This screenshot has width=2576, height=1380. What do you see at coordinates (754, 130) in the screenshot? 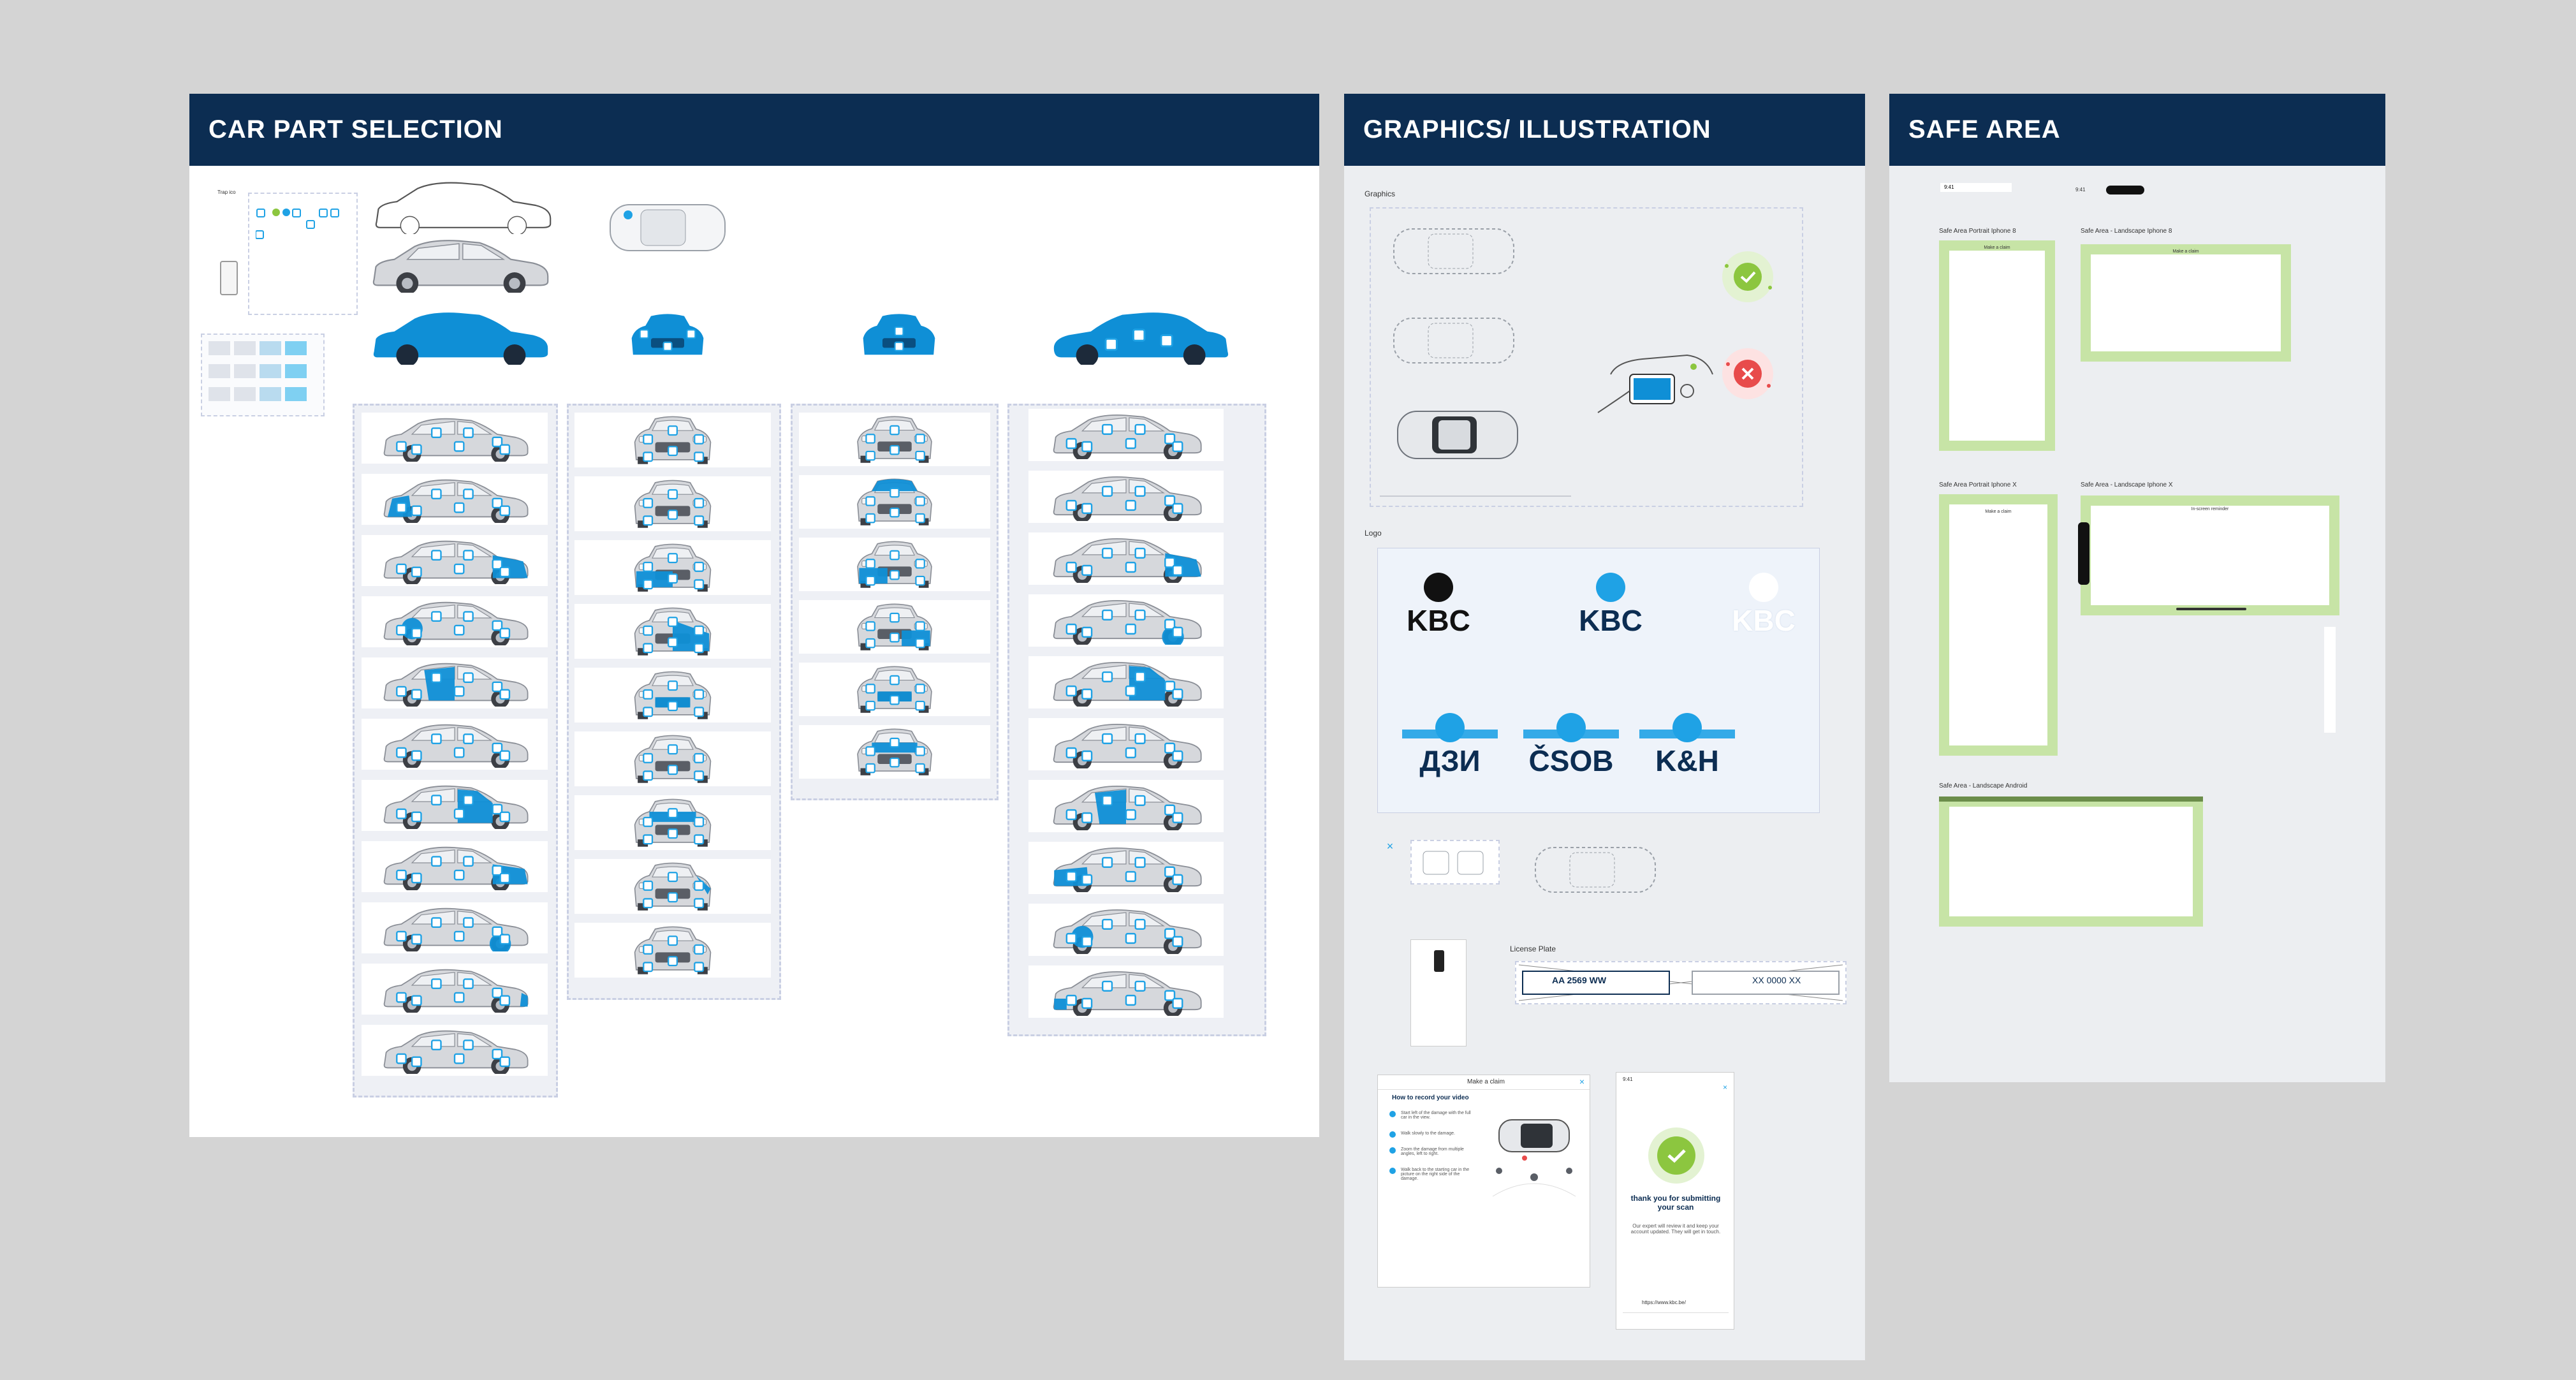
I see `car-part-selection-header: CAR PART SELECTION` at bounding box center [754, 130].